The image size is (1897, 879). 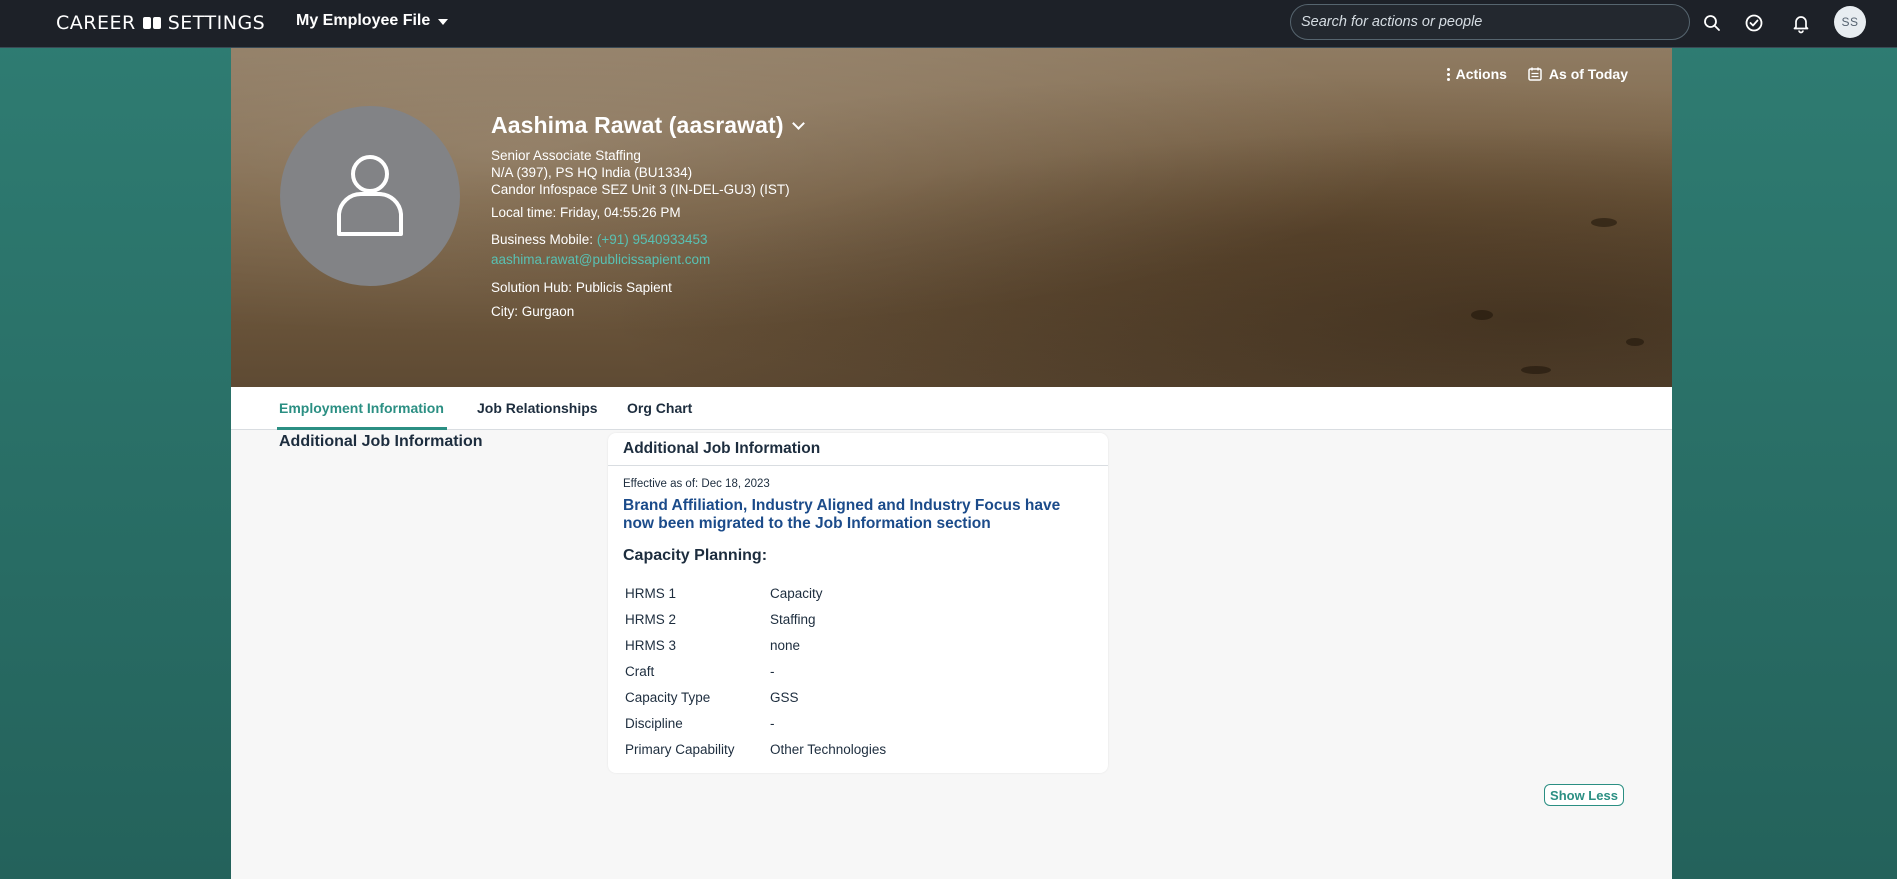 I want to click on local-time-label: Local time:, so click(x=524, y=212).